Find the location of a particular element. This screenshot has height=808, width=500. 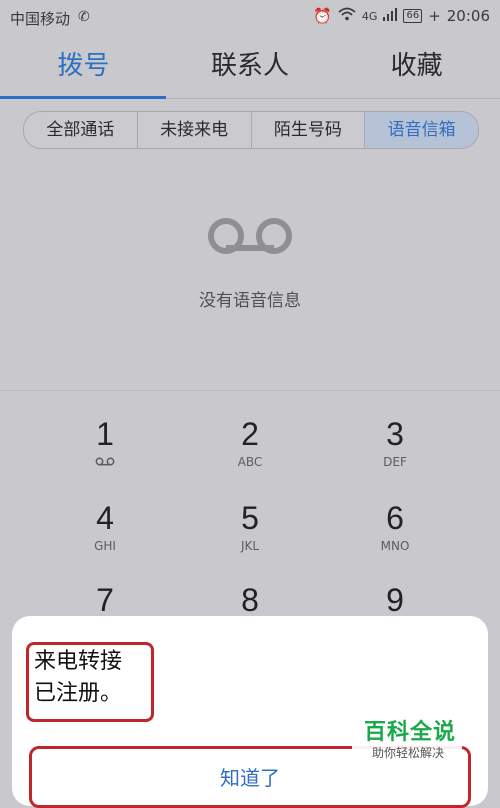

call-filter: 全部通话 未接来电 陌生号码 语音信箱 is located at coordinates (251, 130).